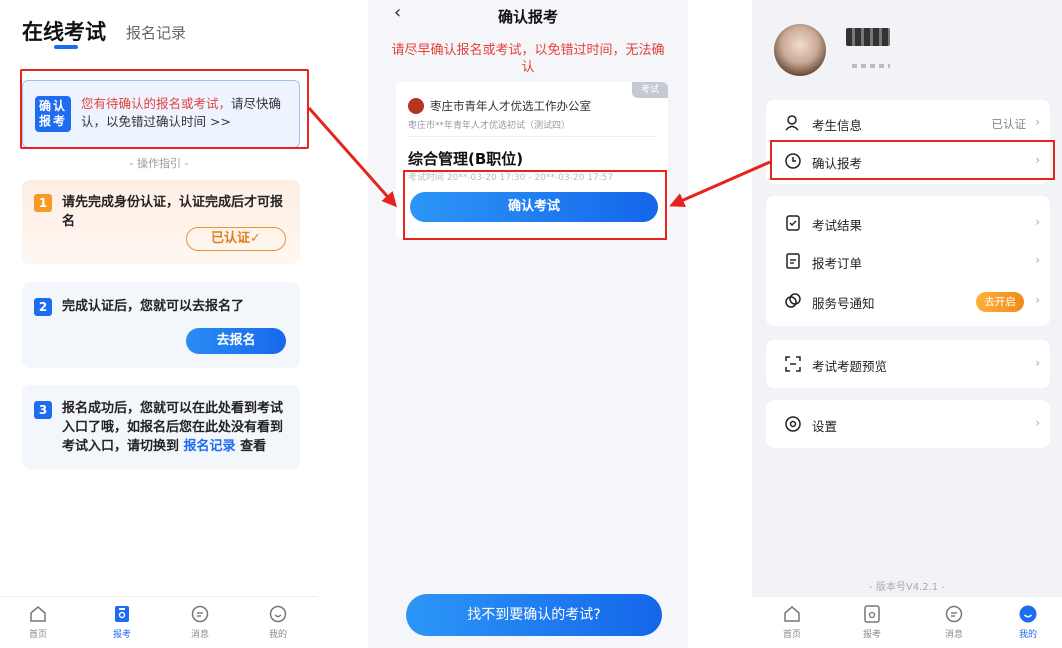  What do you see at coordinates (793, 364) in the screenshot?
I see `preview-icon` at bounding box center [793, 364].